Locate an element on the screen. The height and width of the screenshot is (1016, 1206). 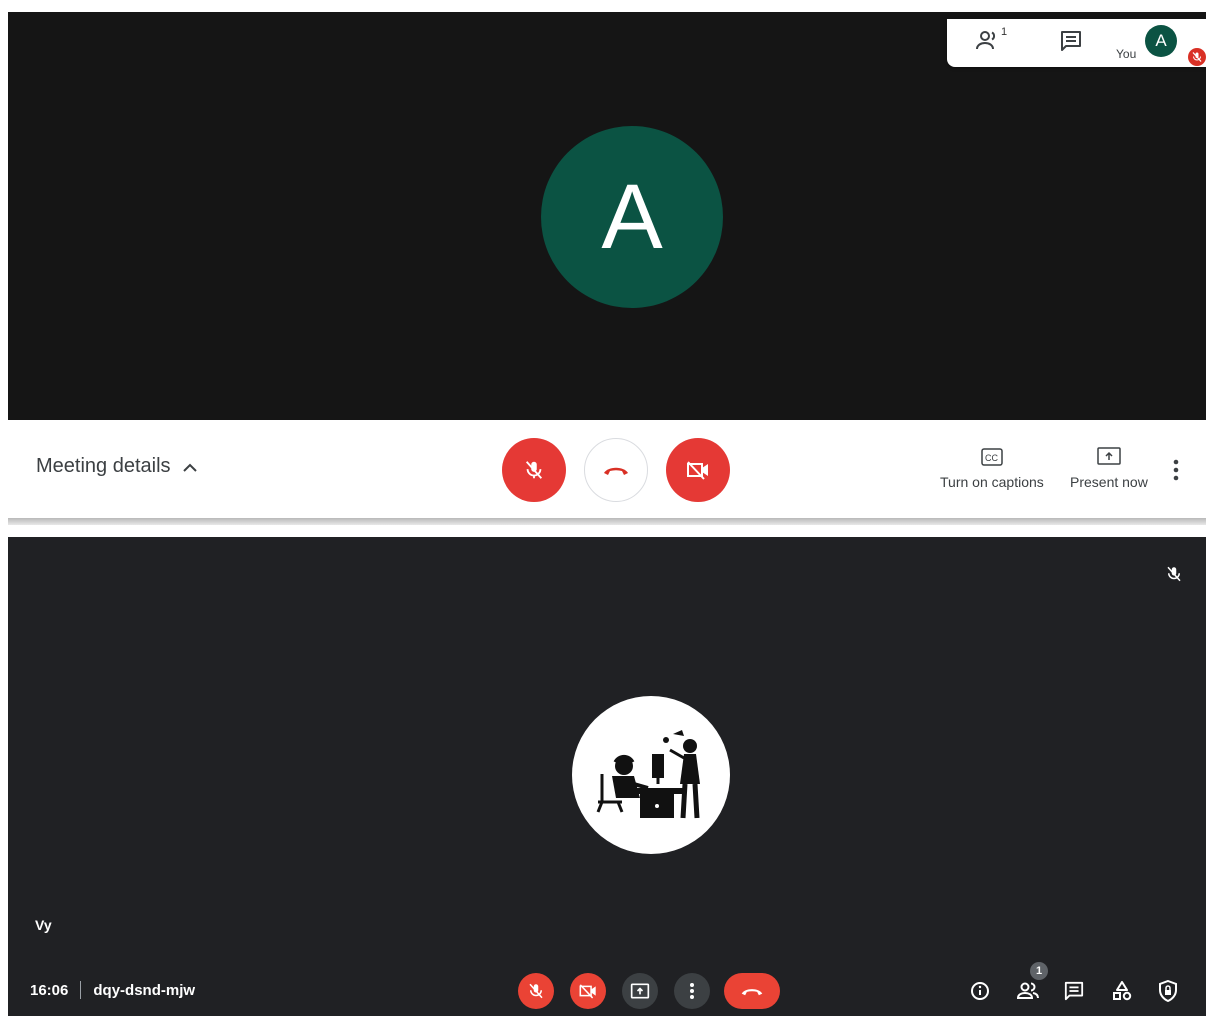
clock-time: 16:06 is located at coordinates (49, 990).